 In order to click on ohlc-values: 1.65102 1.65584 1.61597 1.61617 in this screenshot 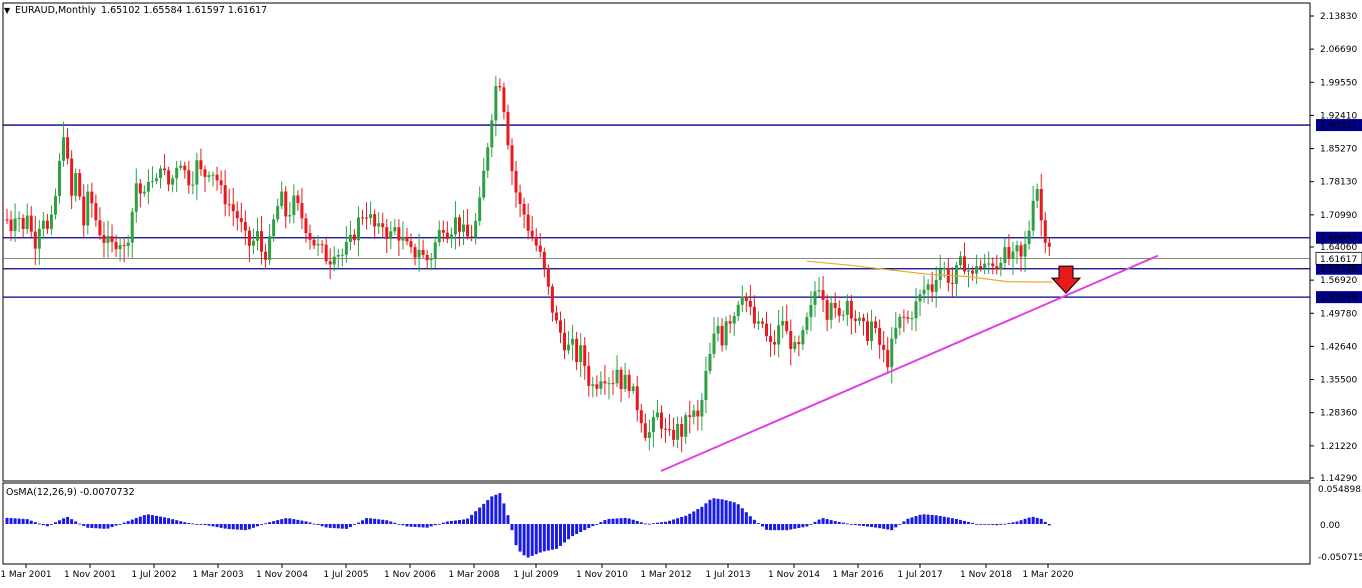, I will do `click(184, 10)`.